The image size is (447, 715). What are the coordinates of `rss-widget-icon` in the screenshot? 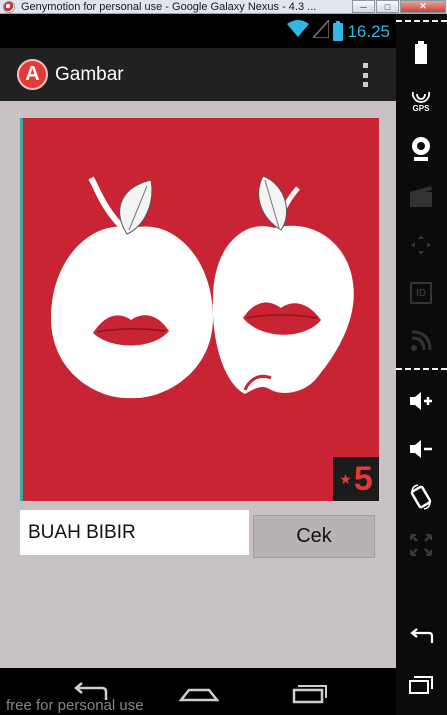 It's located at (421, 341).